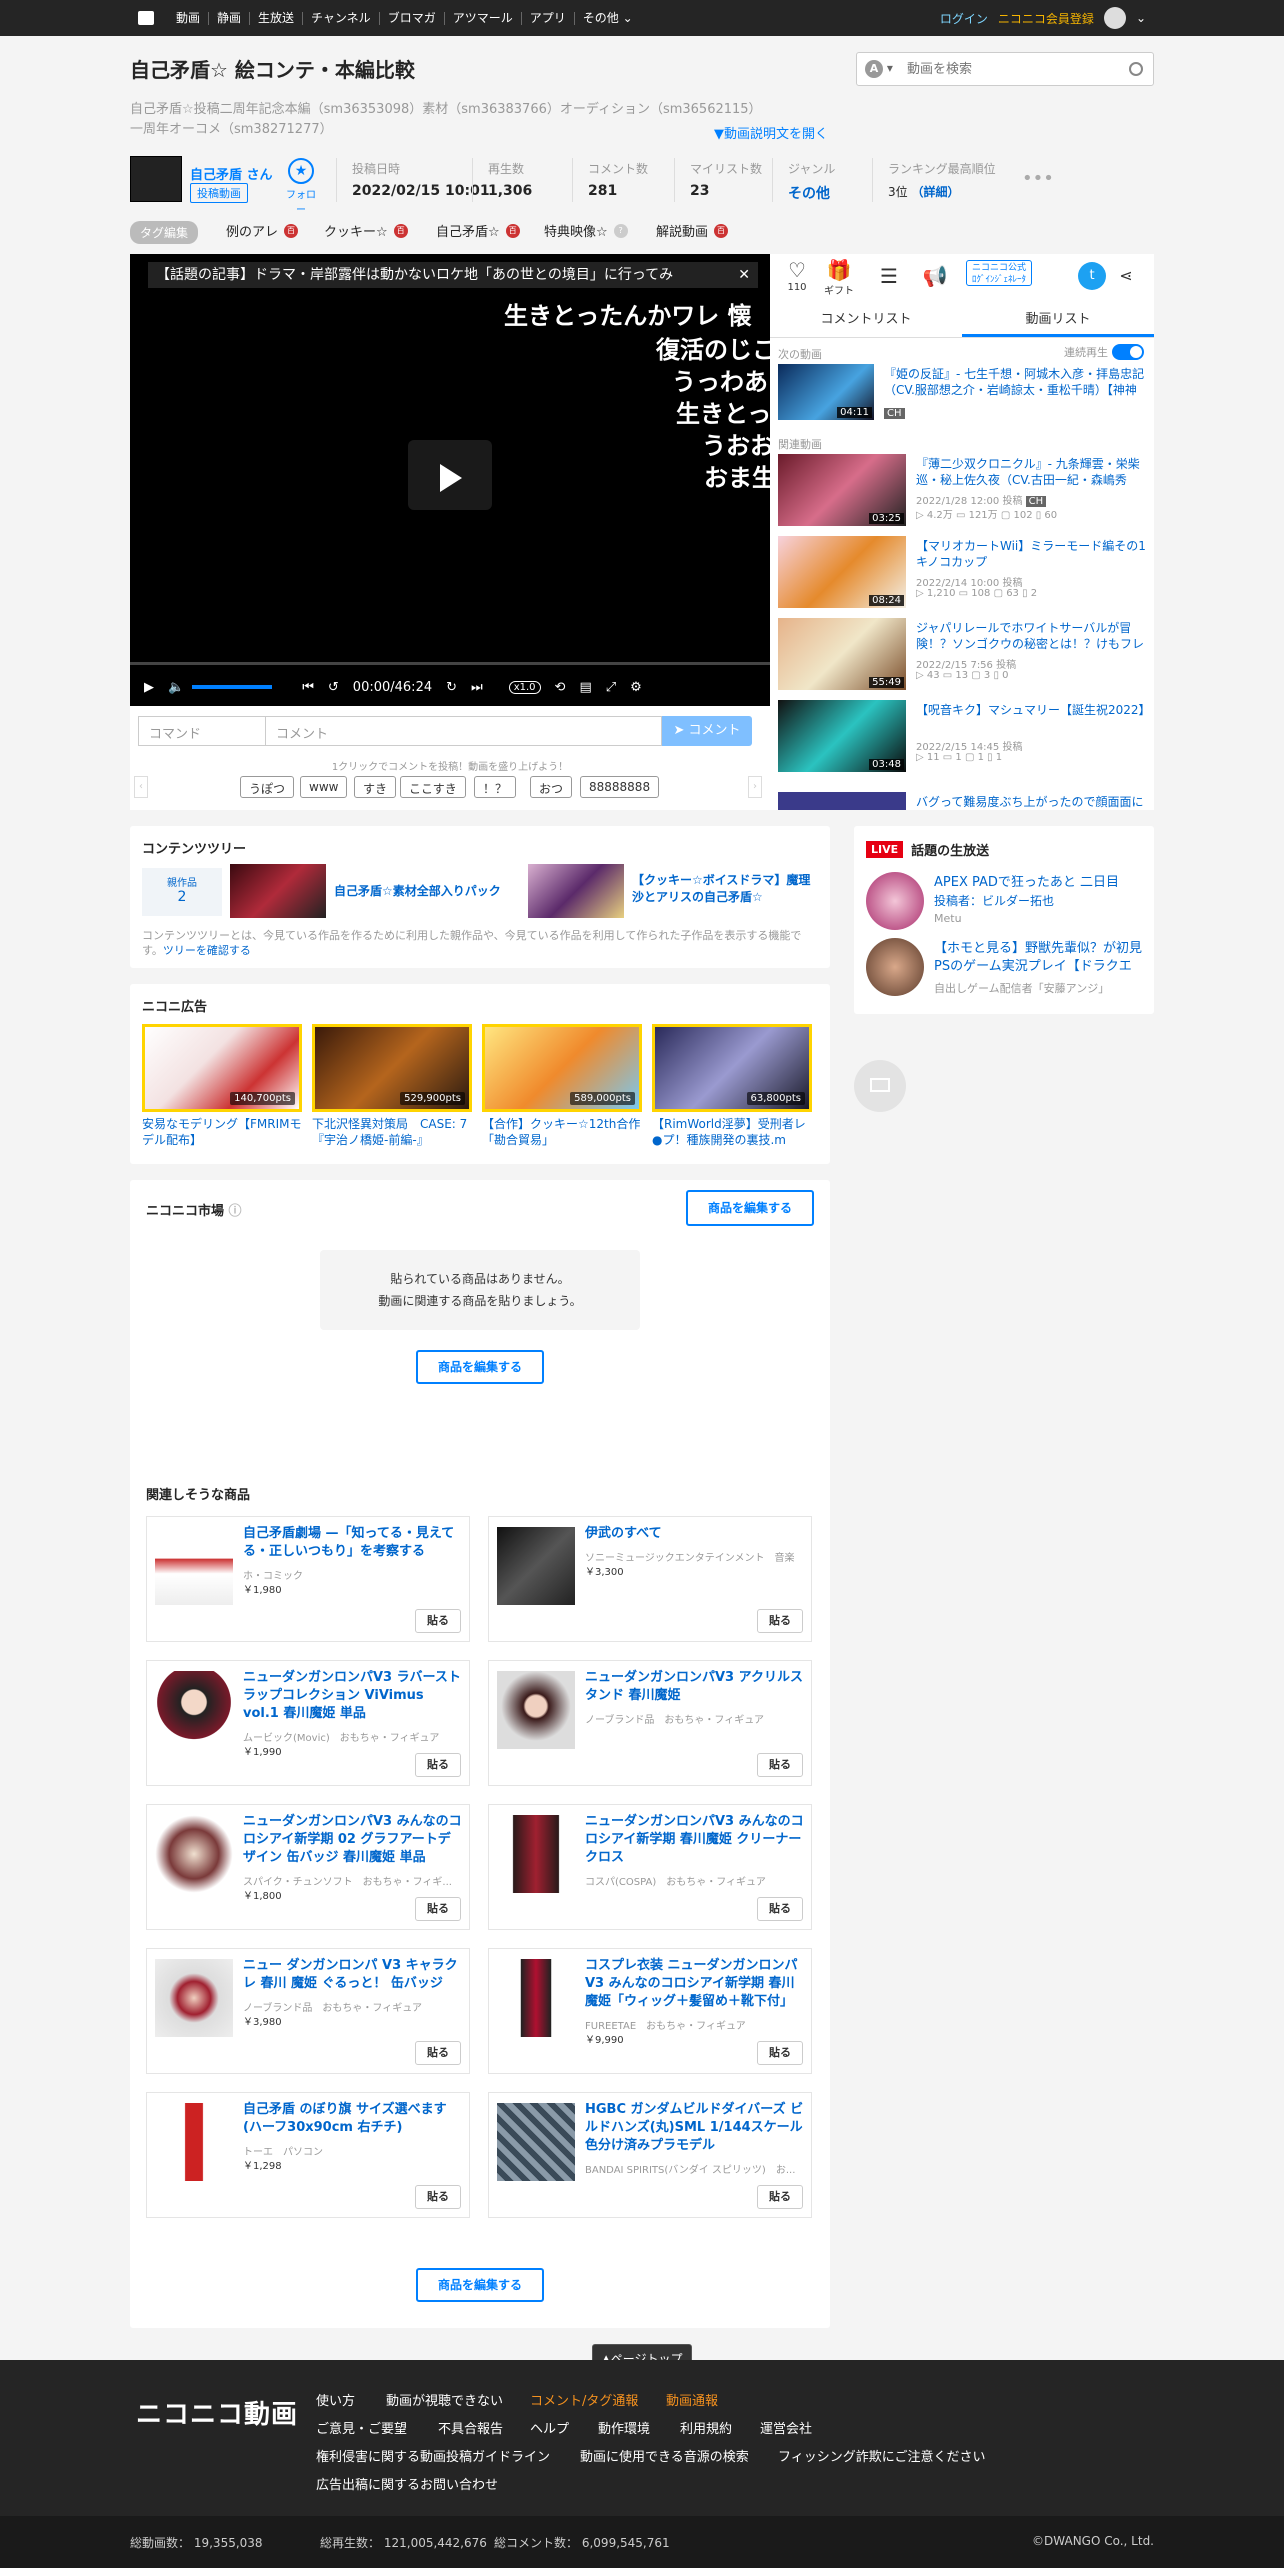  Describe the element at coordinates (1007, 69) in the screenshot. I see `search-input` at that location.